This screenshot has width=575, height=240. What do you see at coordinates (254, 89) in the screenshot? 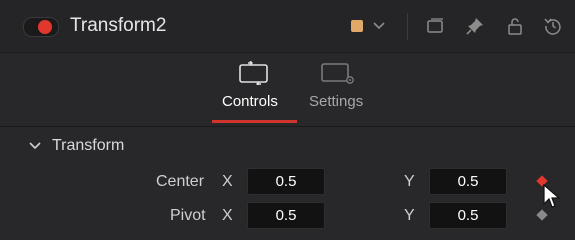
I see `tab-controls: Controls` at bounding box center [254, 89].